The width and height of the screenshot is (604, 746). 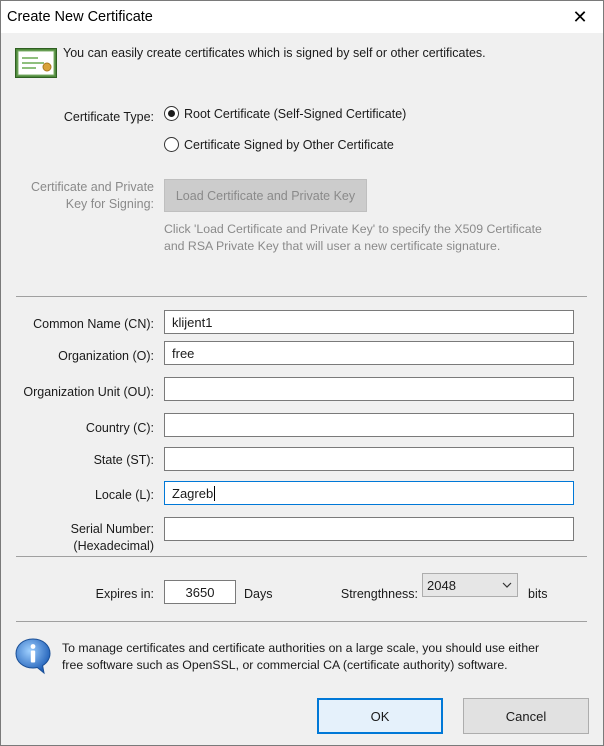 What do you see at coordinates (379, 594) in the screenshot?
I see `strength-label: Strengthness:` at bounding box center [379, 594].